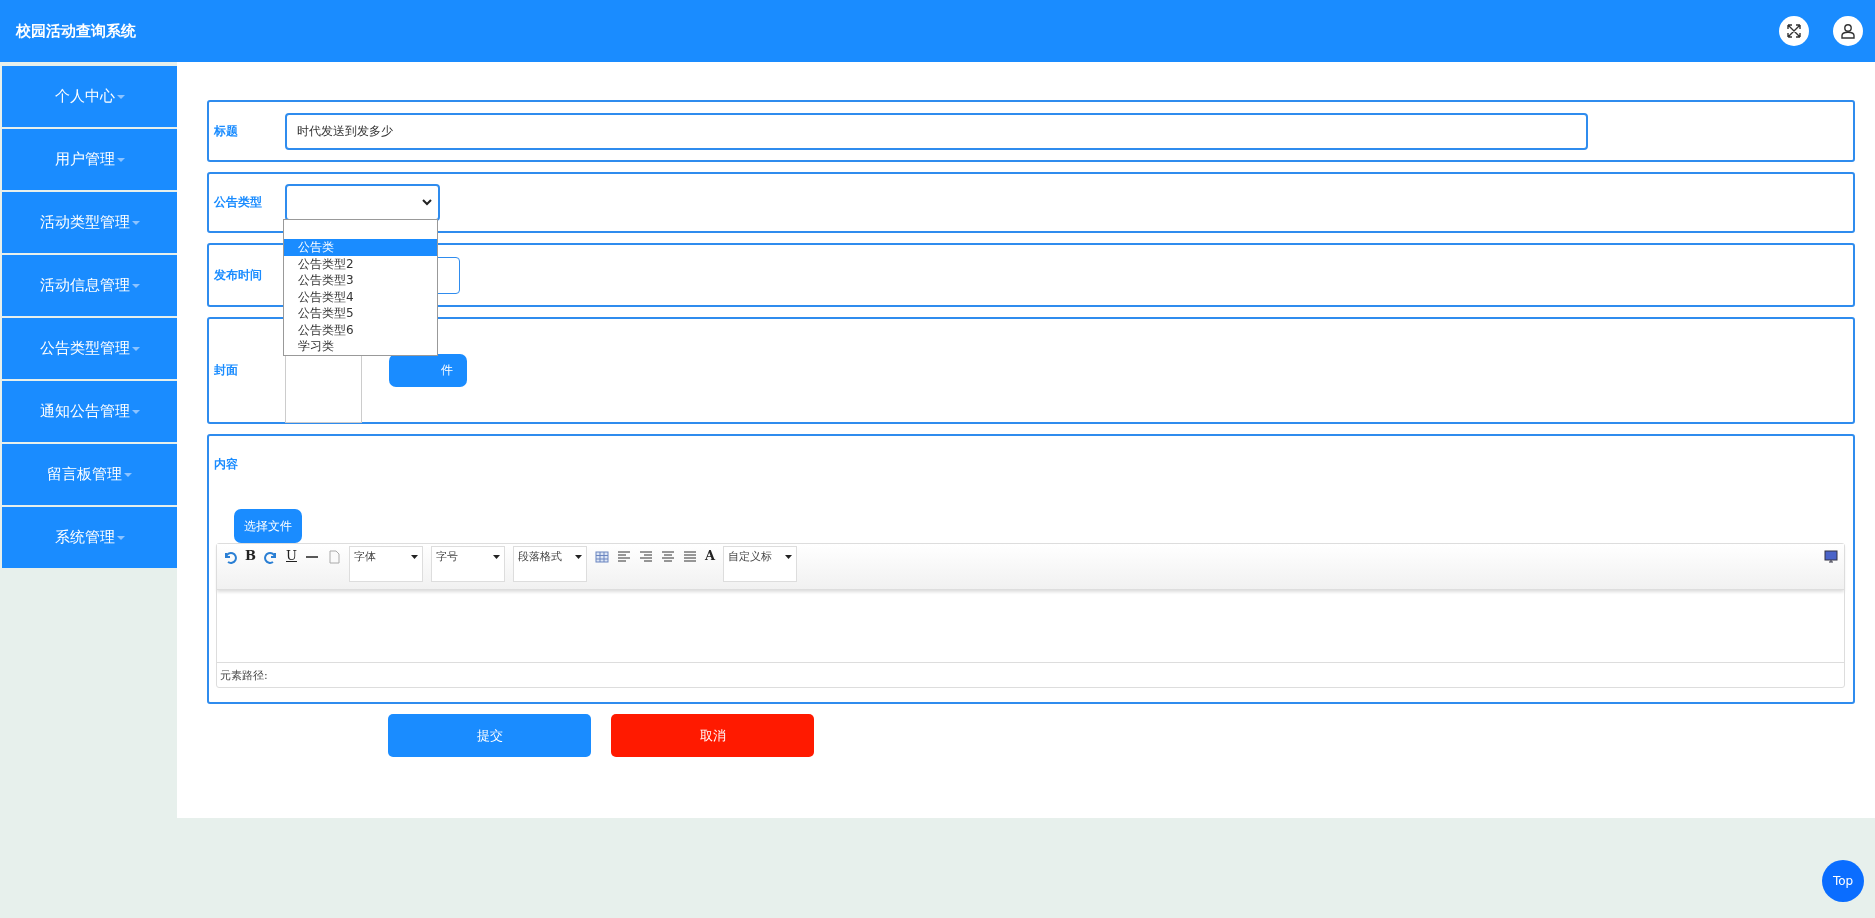  What do you see at coordinates (467, 564) in the screenshot?
I see `format-dropdown: 字号` at bounding box center [467, 564].